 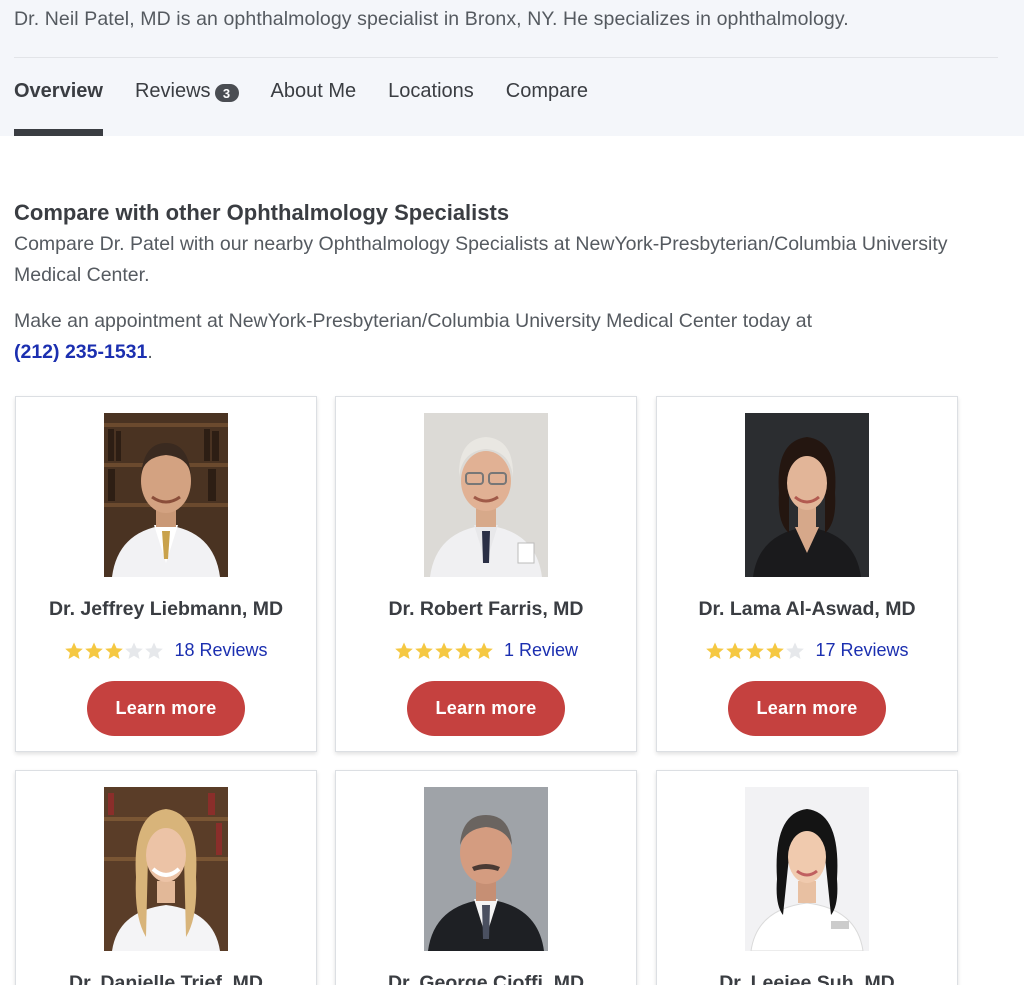 I want to click on tab-locations: Locations, so click(x=431, y=108).